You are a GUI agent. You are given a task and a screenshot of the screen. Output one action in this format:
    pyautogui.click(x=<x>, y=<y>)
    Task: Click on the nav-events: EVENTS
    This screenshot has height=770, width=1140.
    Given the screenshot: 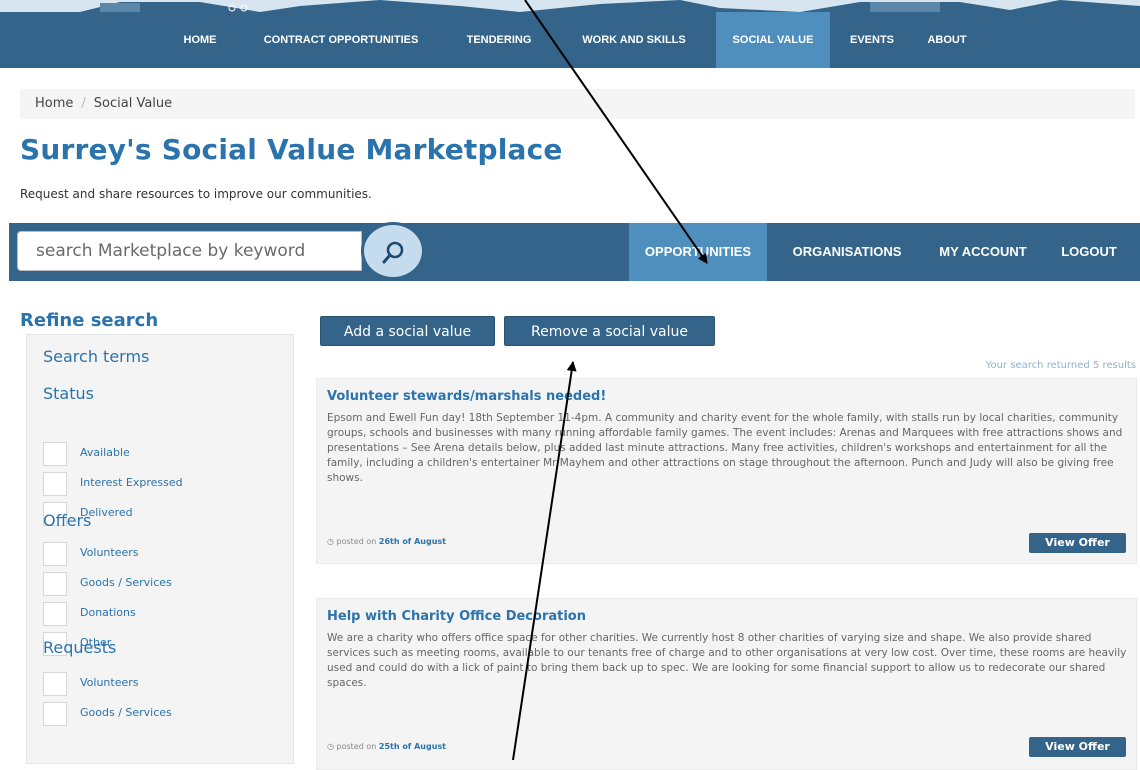 What is the action you would take?
    pyautogui.click(x=872, y=40)
    